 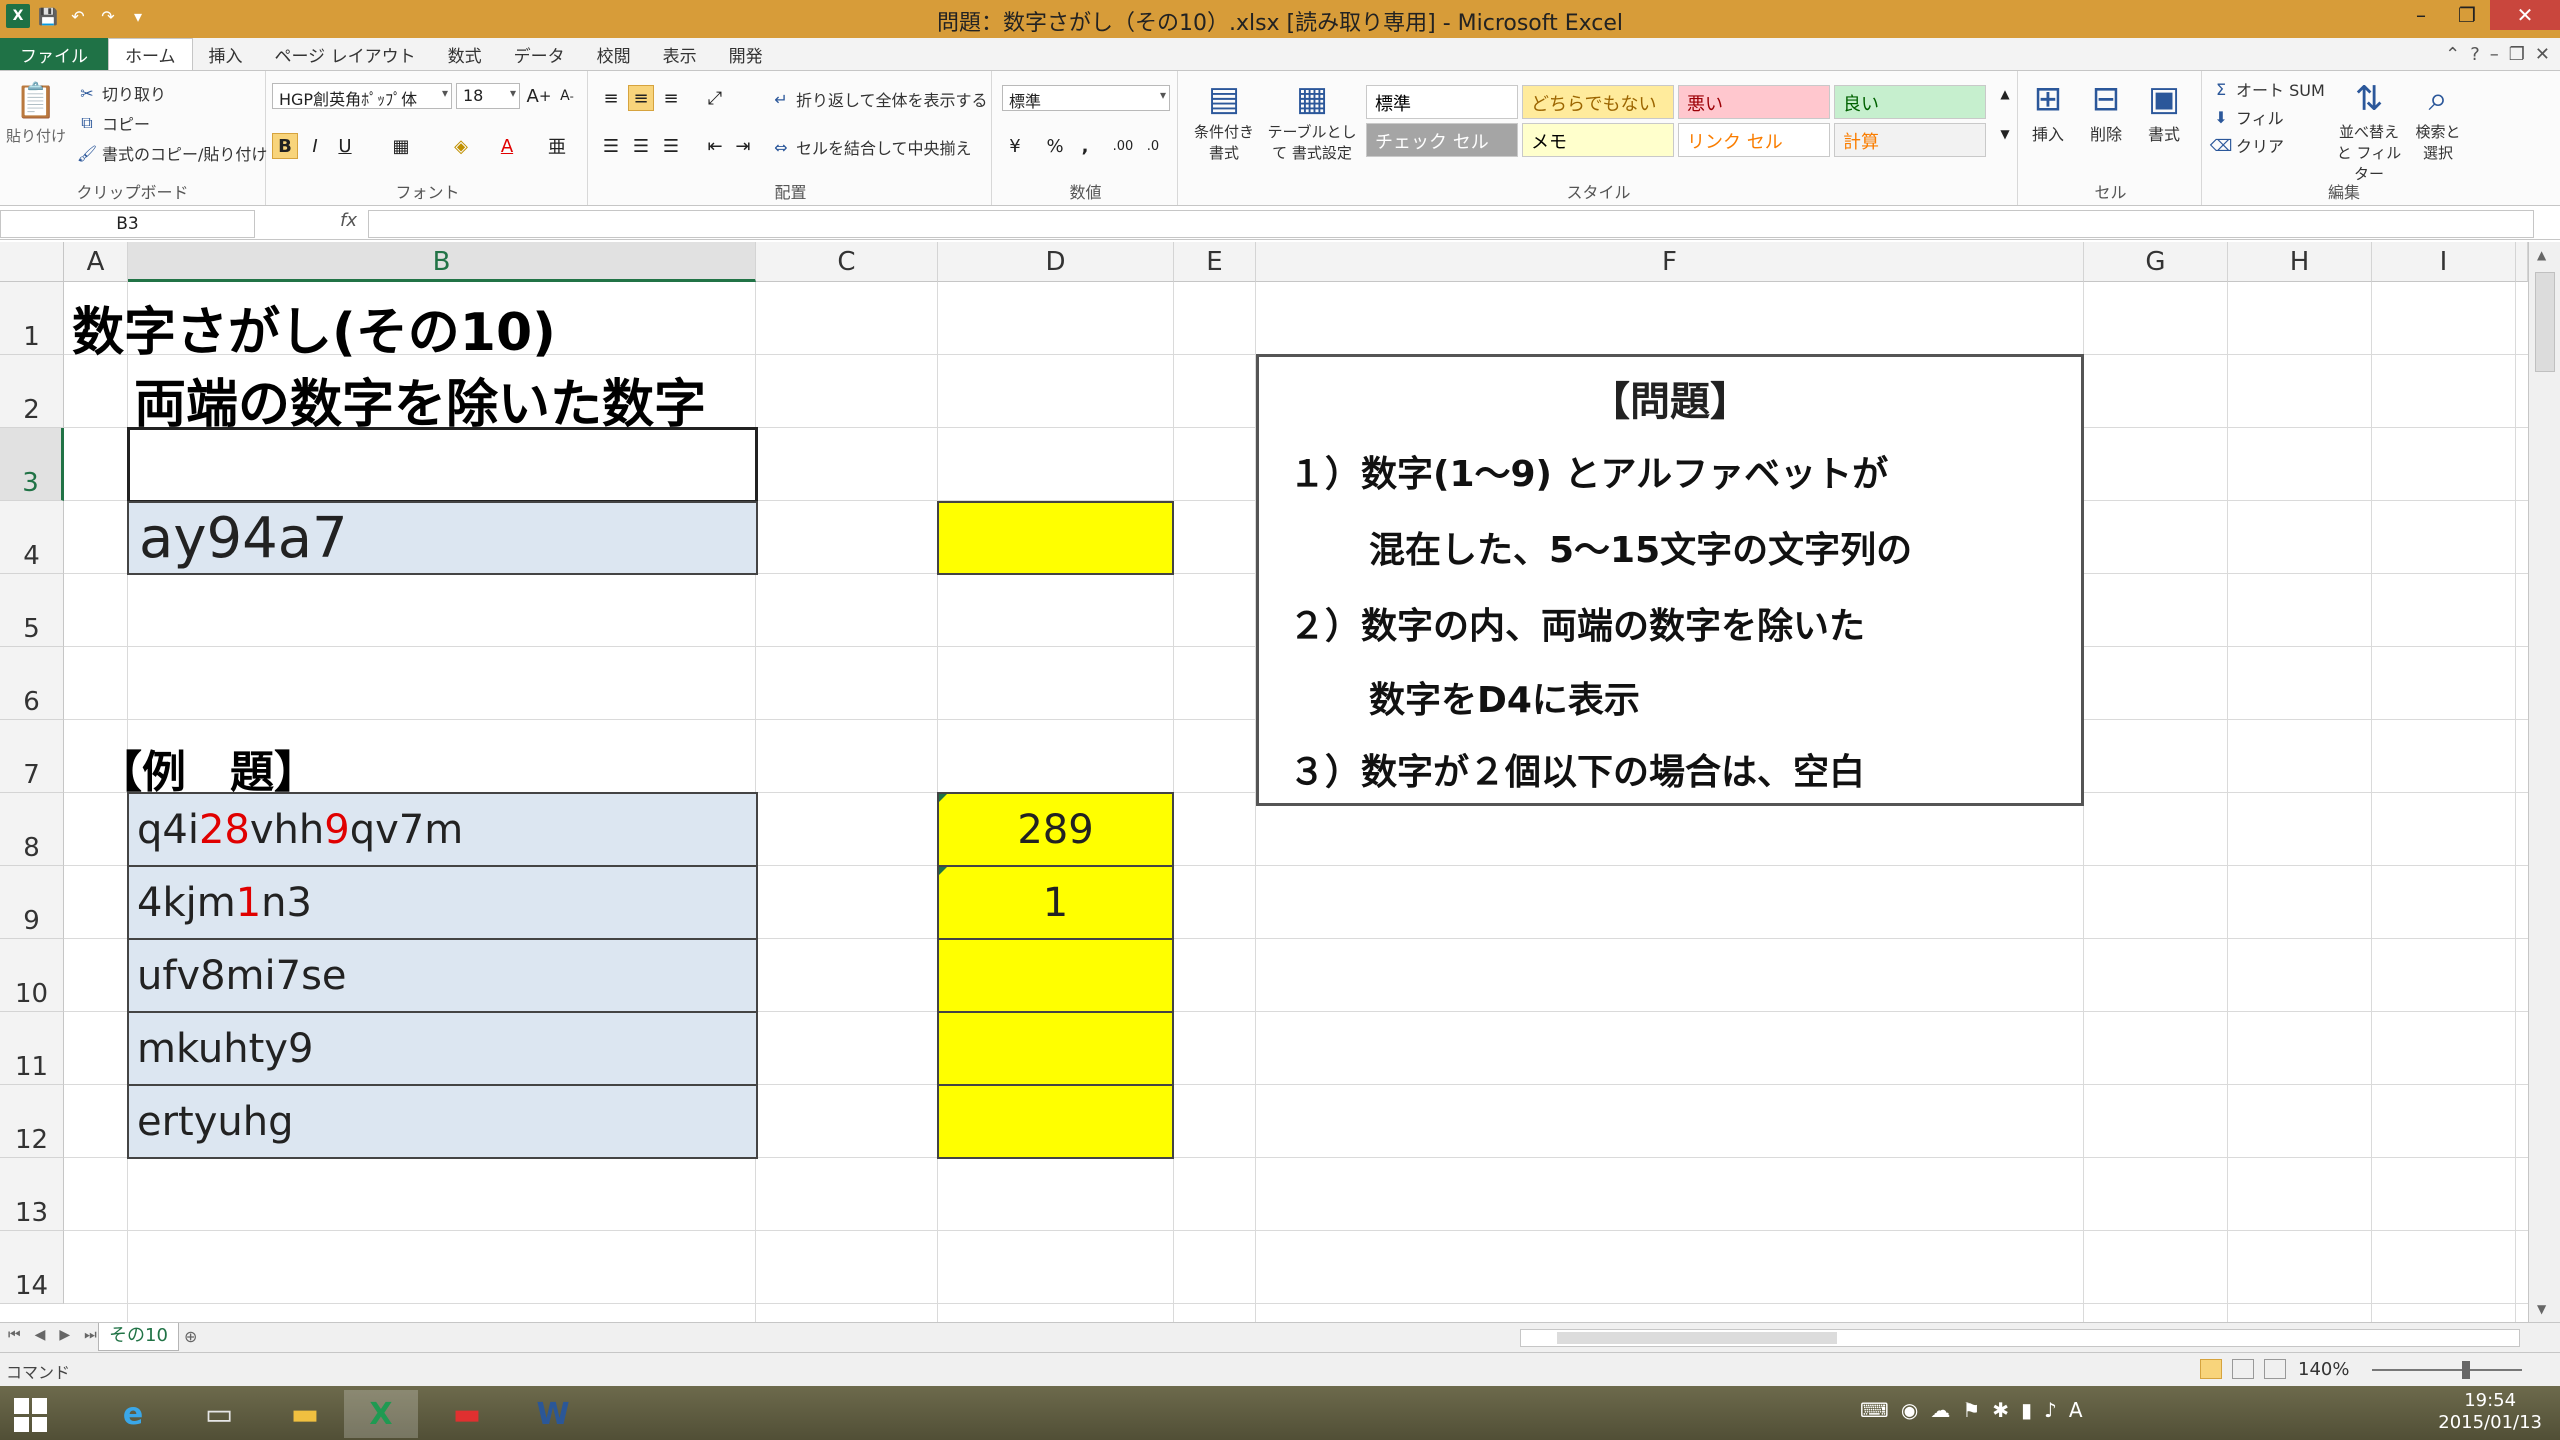 I want to click on number-format-combo: 標準, so click(x=1086, y=98).